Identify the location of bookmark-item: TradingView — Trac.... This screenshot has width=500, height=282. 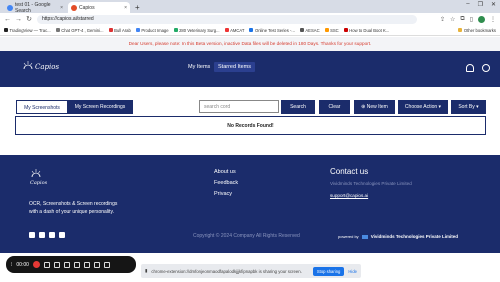
(27, 30).